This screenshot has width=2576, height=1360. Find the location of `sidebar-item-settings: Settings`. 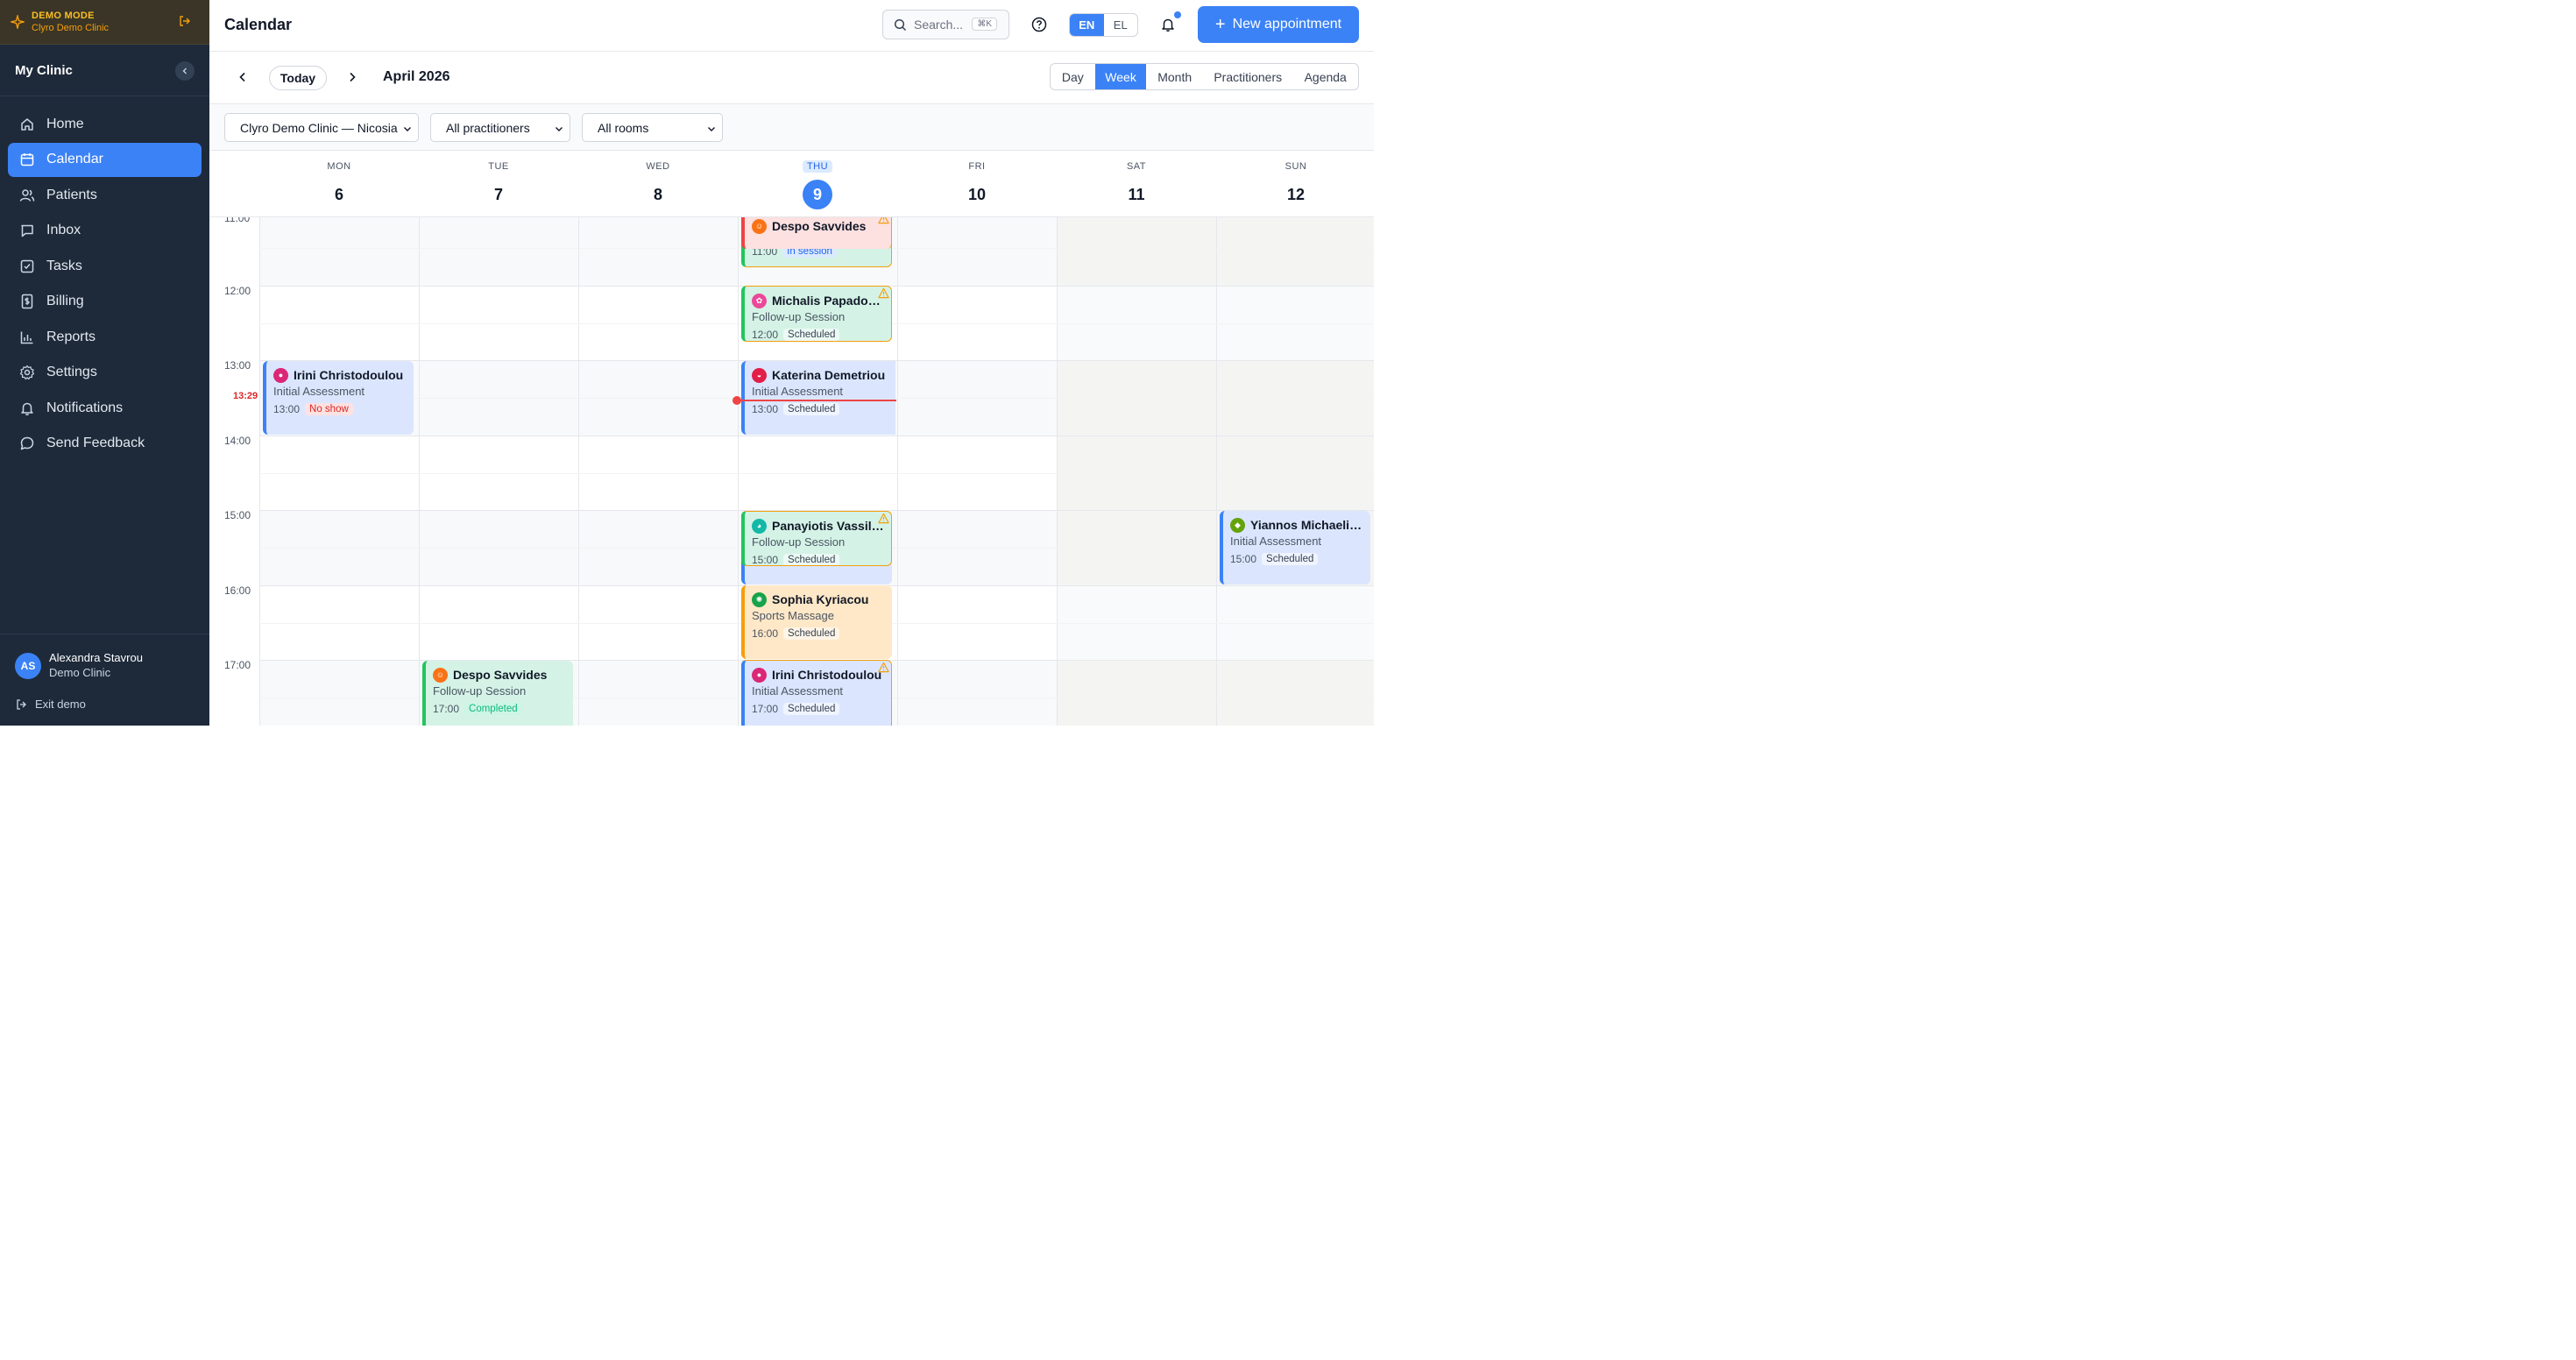

sidebar-item-settings: Settings is located at coordinates (105, 373).